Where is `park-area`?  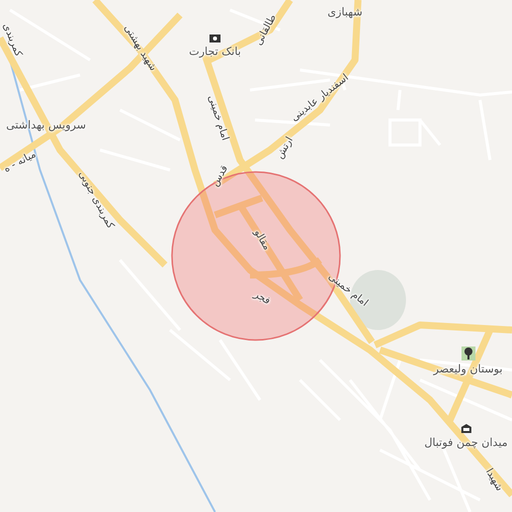 park-area is located at coordinates (378, 300).